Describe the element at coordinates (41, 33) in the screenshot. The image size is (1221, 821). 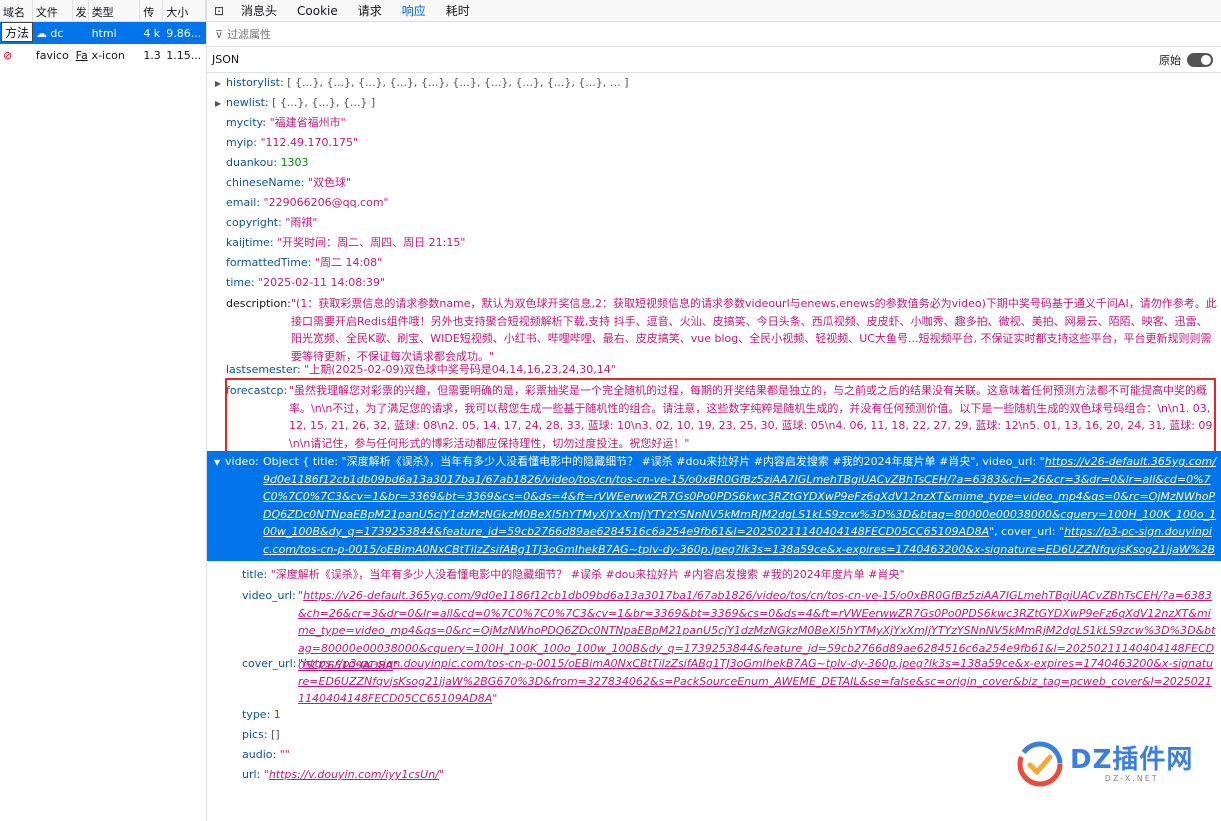
I see `lock-icon: ☁` at that location.